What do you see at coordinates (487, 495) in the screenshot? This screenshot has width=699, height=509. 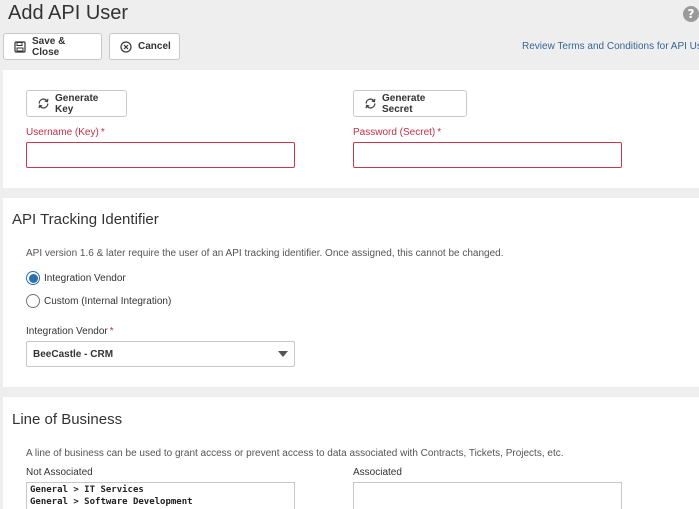 I see `associated-list` at bounding box center [487, 495].